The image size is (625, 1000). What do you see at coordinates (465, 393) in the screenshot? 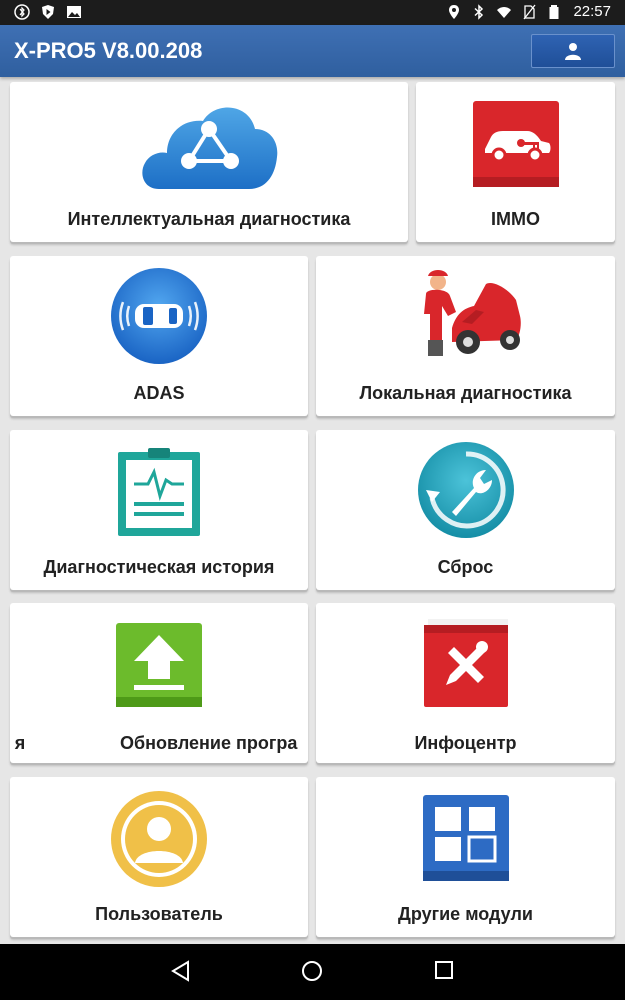
I see `tile-label: Локальная диагностика` at bounding box center [465, 393].